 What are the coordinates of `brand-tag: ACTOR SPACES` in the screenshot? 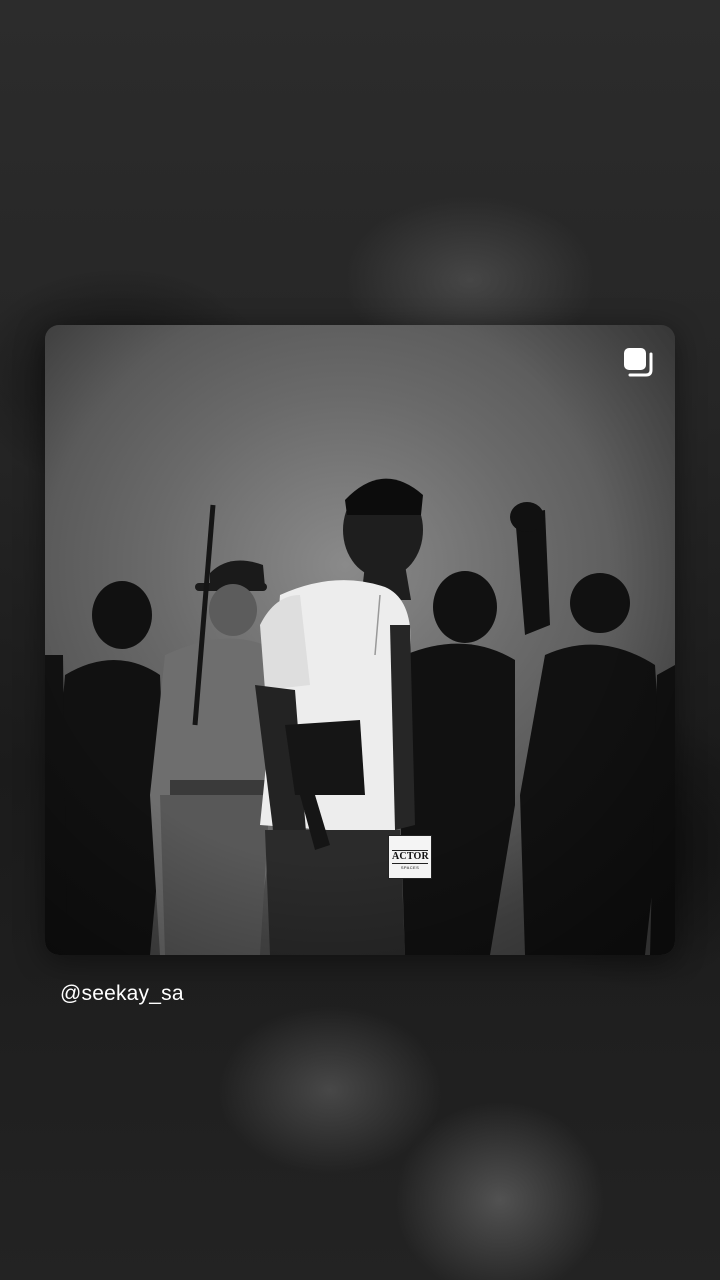 It's located at (410, 857).